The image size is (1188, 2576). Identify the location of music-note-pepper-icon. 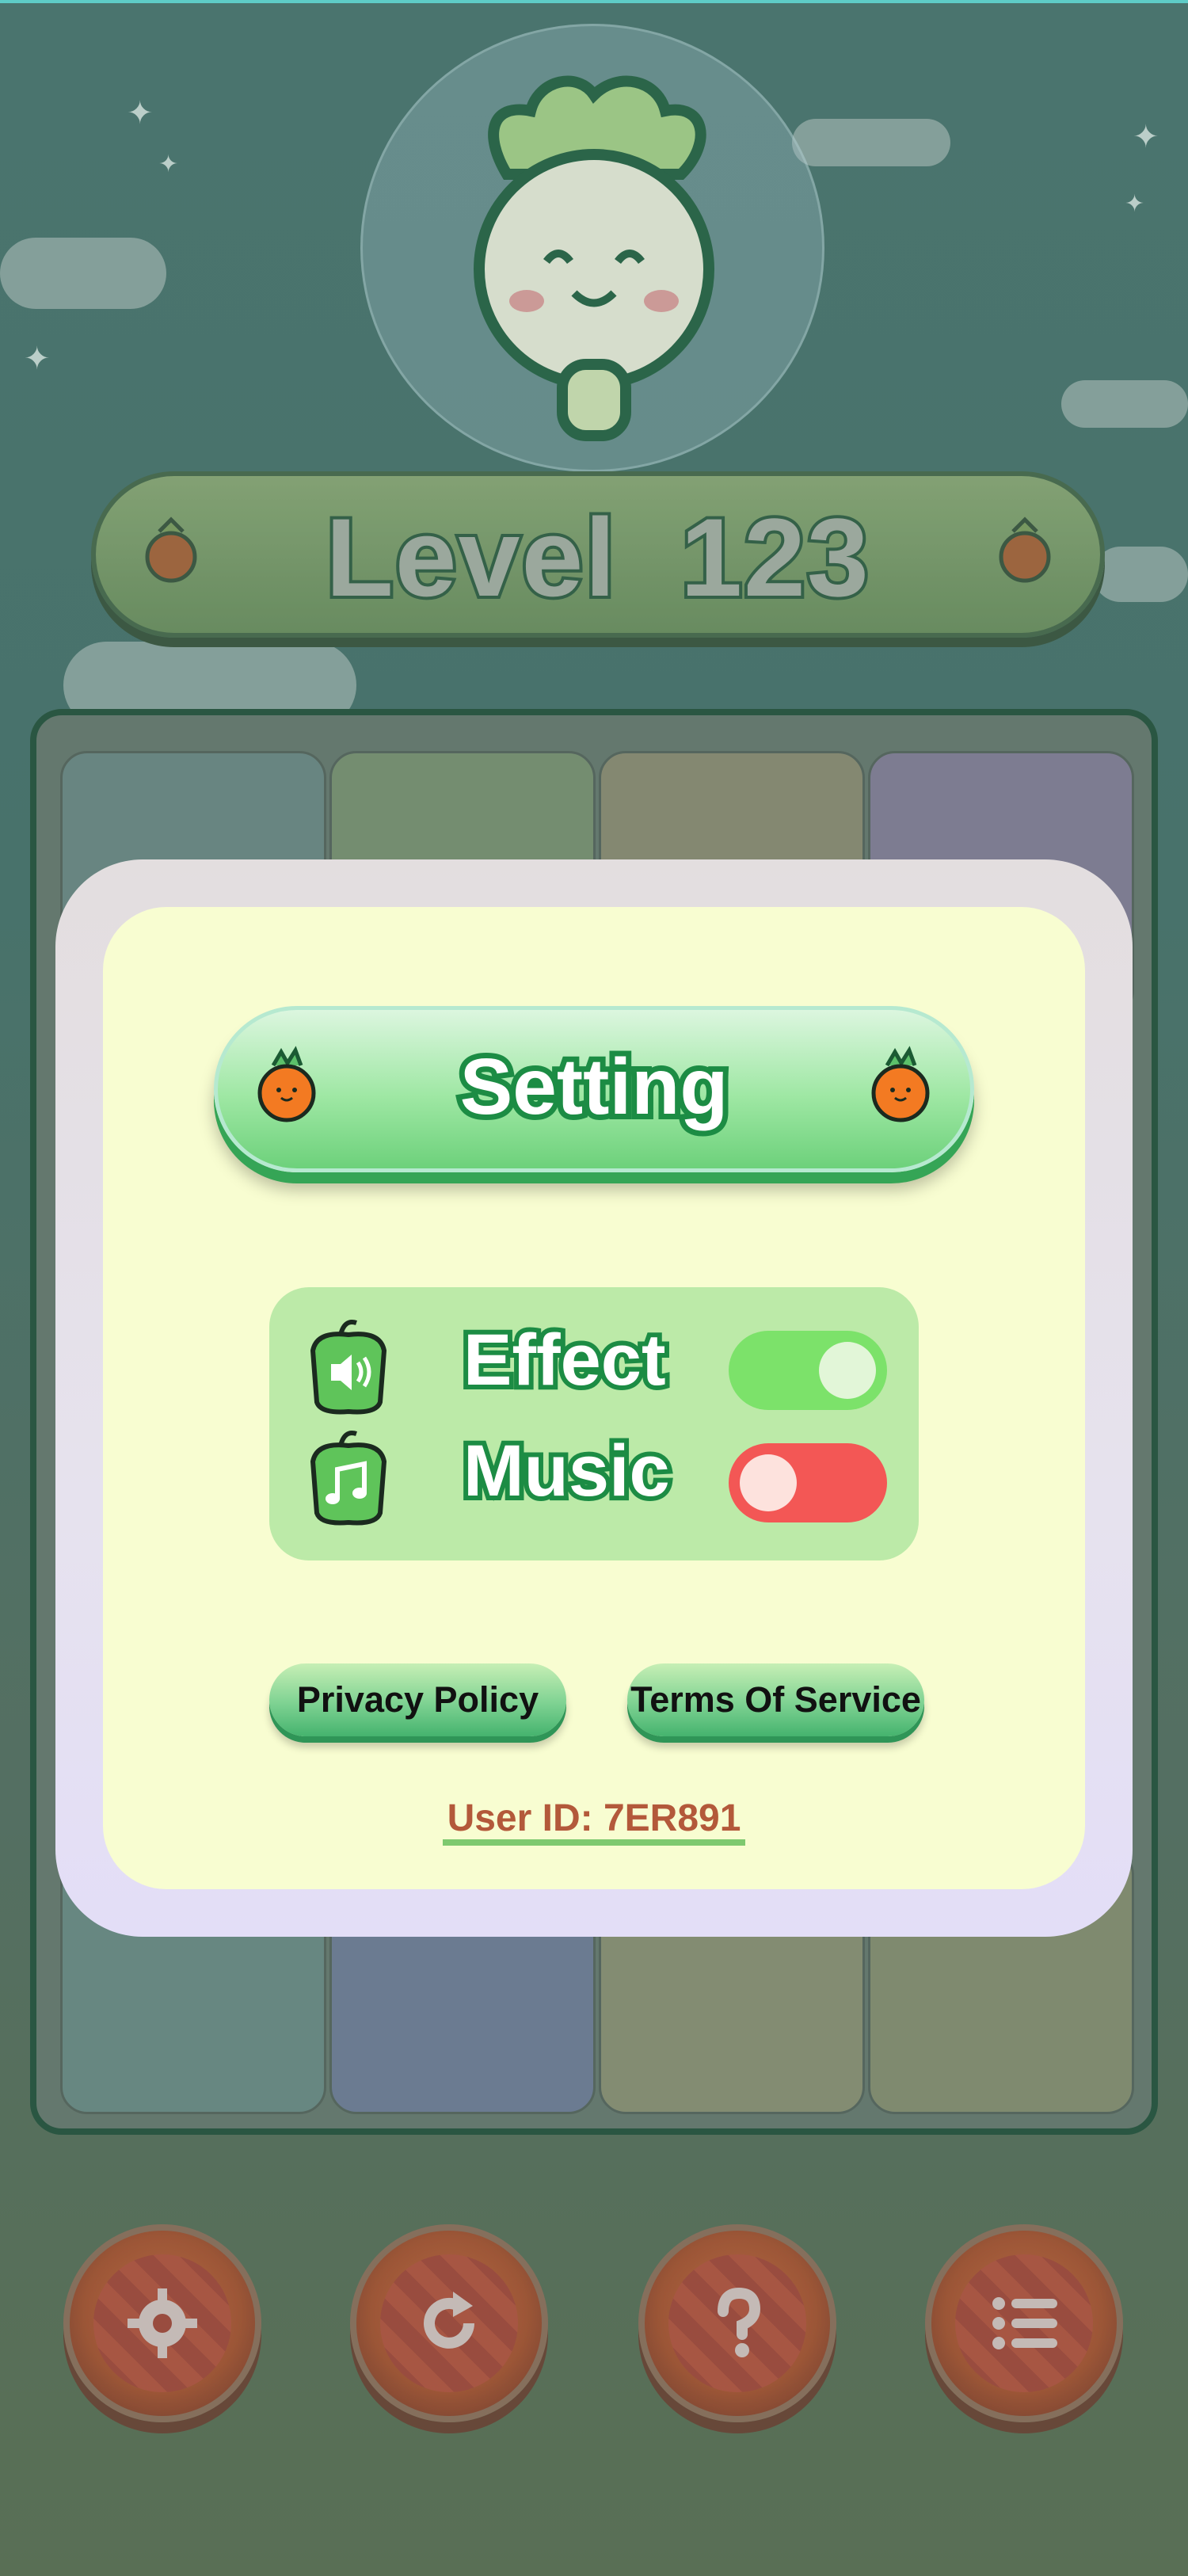
(348, 1479).